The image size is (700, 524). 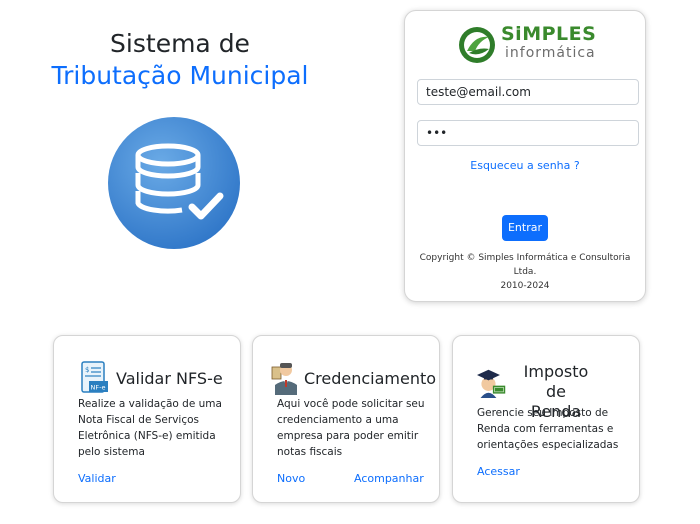 What do you see at coordinates (97, 478) in the screenshot?
I see `validar-link: Validar` at bounding box center [97, 478].